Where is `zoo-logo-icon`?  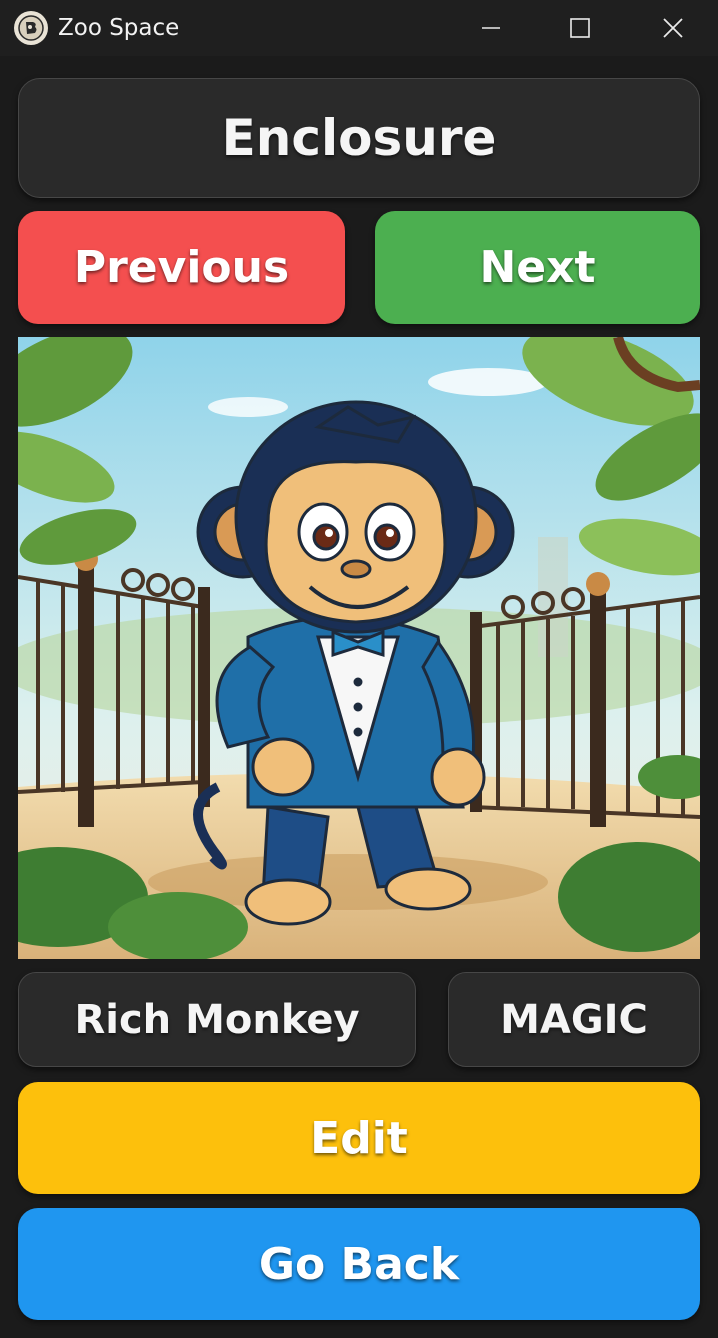
zoo-logo-icon is located at coordinates (31, 28).